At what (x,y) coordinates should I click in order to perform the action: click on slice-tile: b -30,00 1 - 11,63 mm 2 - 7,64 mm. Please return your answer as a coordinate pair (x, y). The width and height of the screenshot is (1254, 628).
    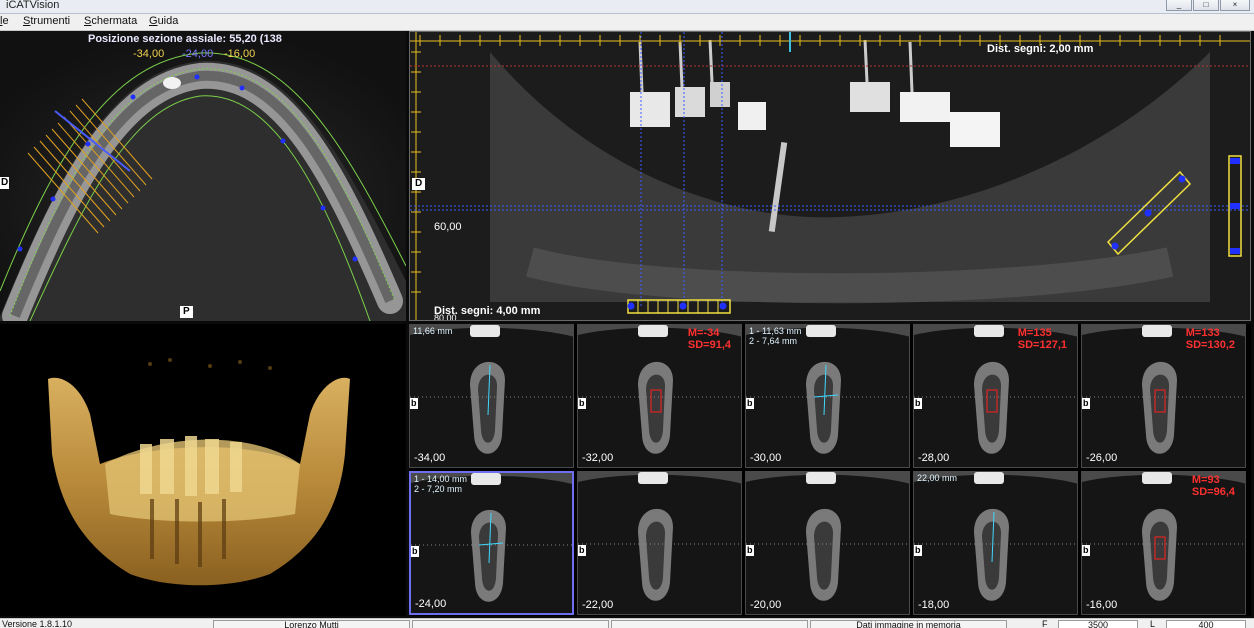
    Looking at the image, I should click on (827, 396).